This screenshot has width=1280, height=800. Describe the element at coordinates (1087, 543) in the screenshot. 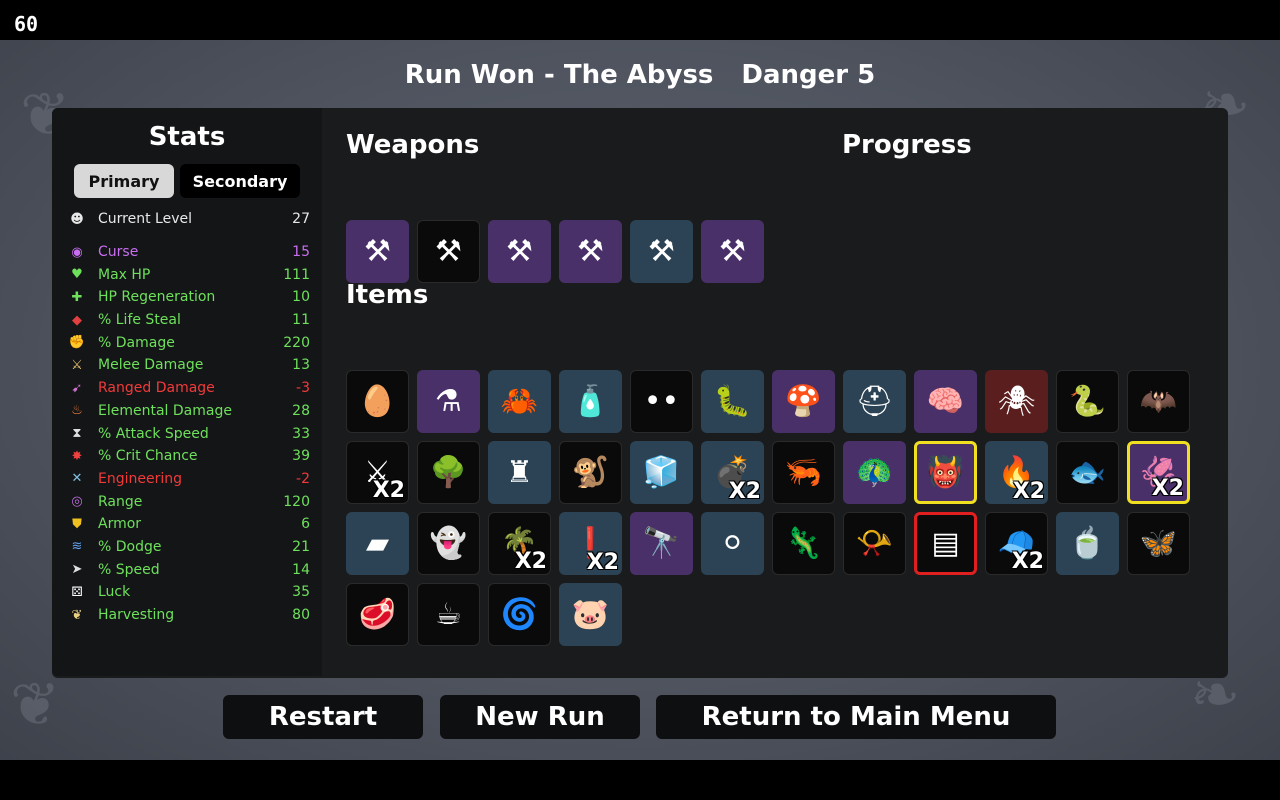

I see `tea-cup-icon: 🍵` at that location.